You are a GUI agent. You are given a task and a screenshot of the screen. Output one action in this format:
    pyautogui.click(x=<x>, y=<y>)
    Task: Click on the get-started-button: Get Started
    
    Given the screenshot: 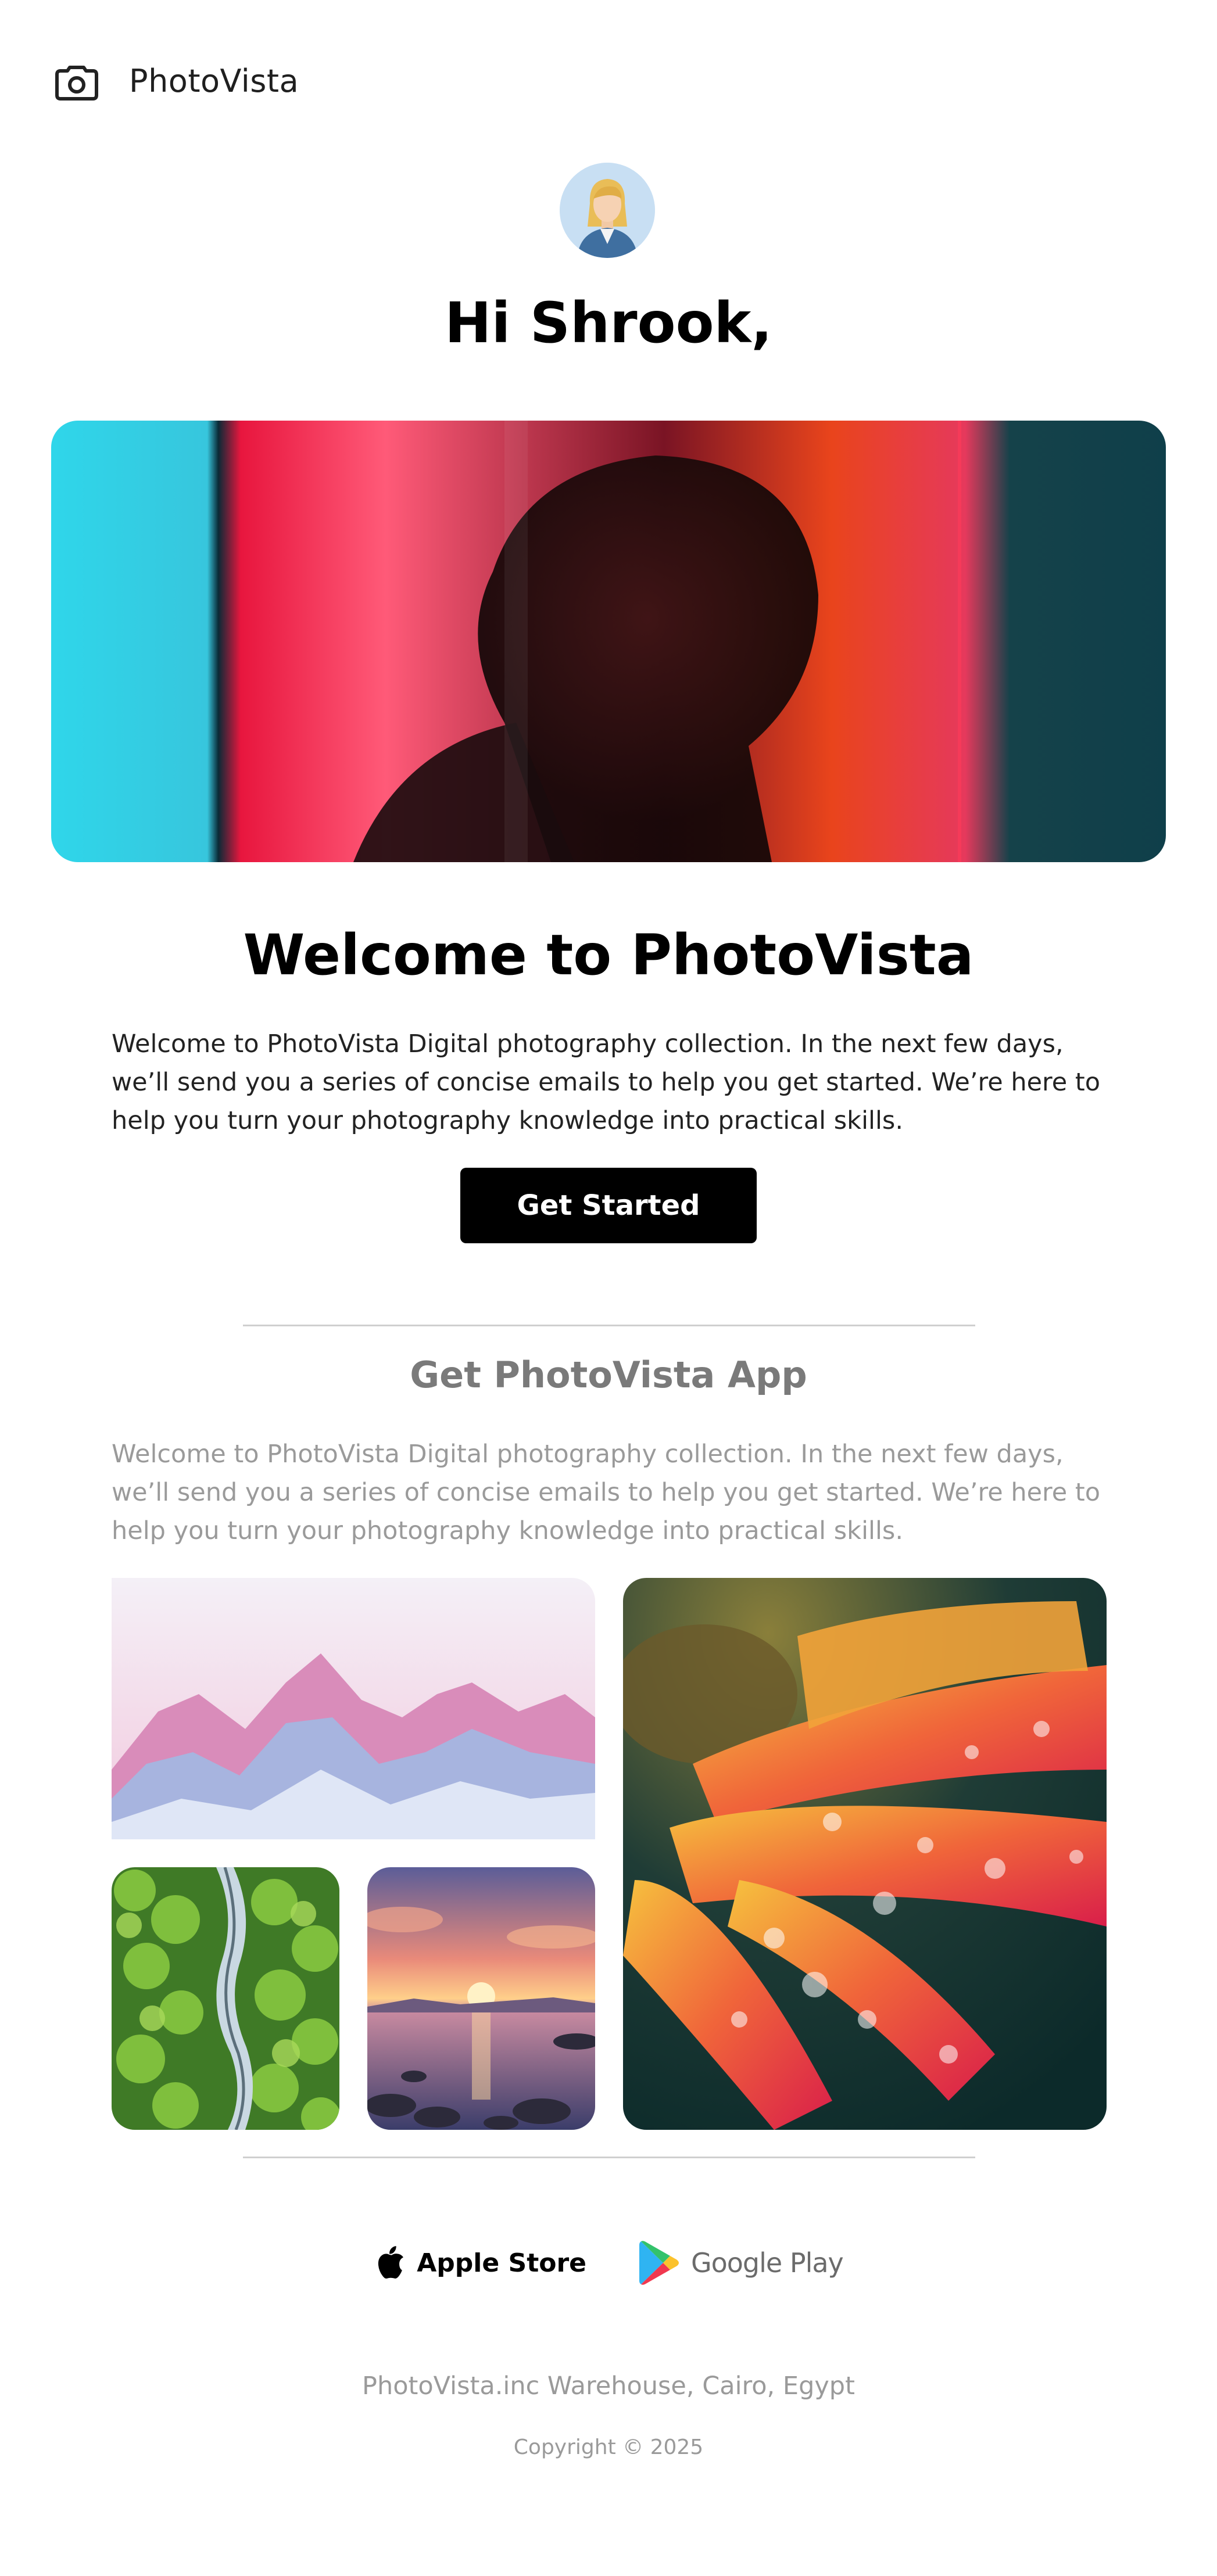 What is the action you would take?
    pyautogui.click(x=608, y=1205)
    